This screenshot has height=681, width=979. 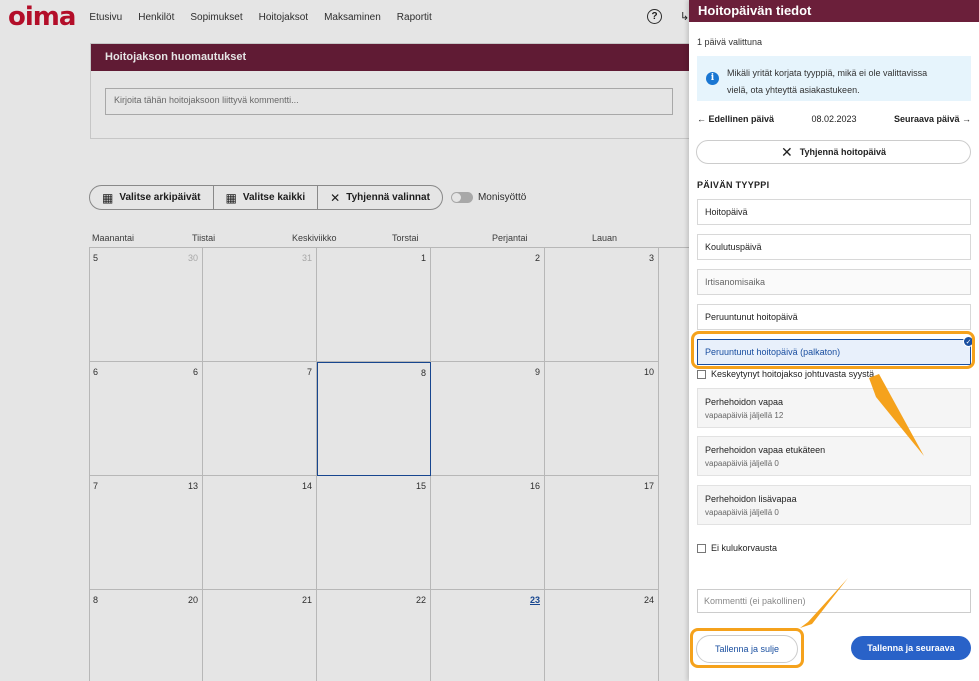 What do you see at coordinates (204, 238) in the screenshot?
I see `weekday-tuesday: Tiistai` at bounding box center [204, 238].